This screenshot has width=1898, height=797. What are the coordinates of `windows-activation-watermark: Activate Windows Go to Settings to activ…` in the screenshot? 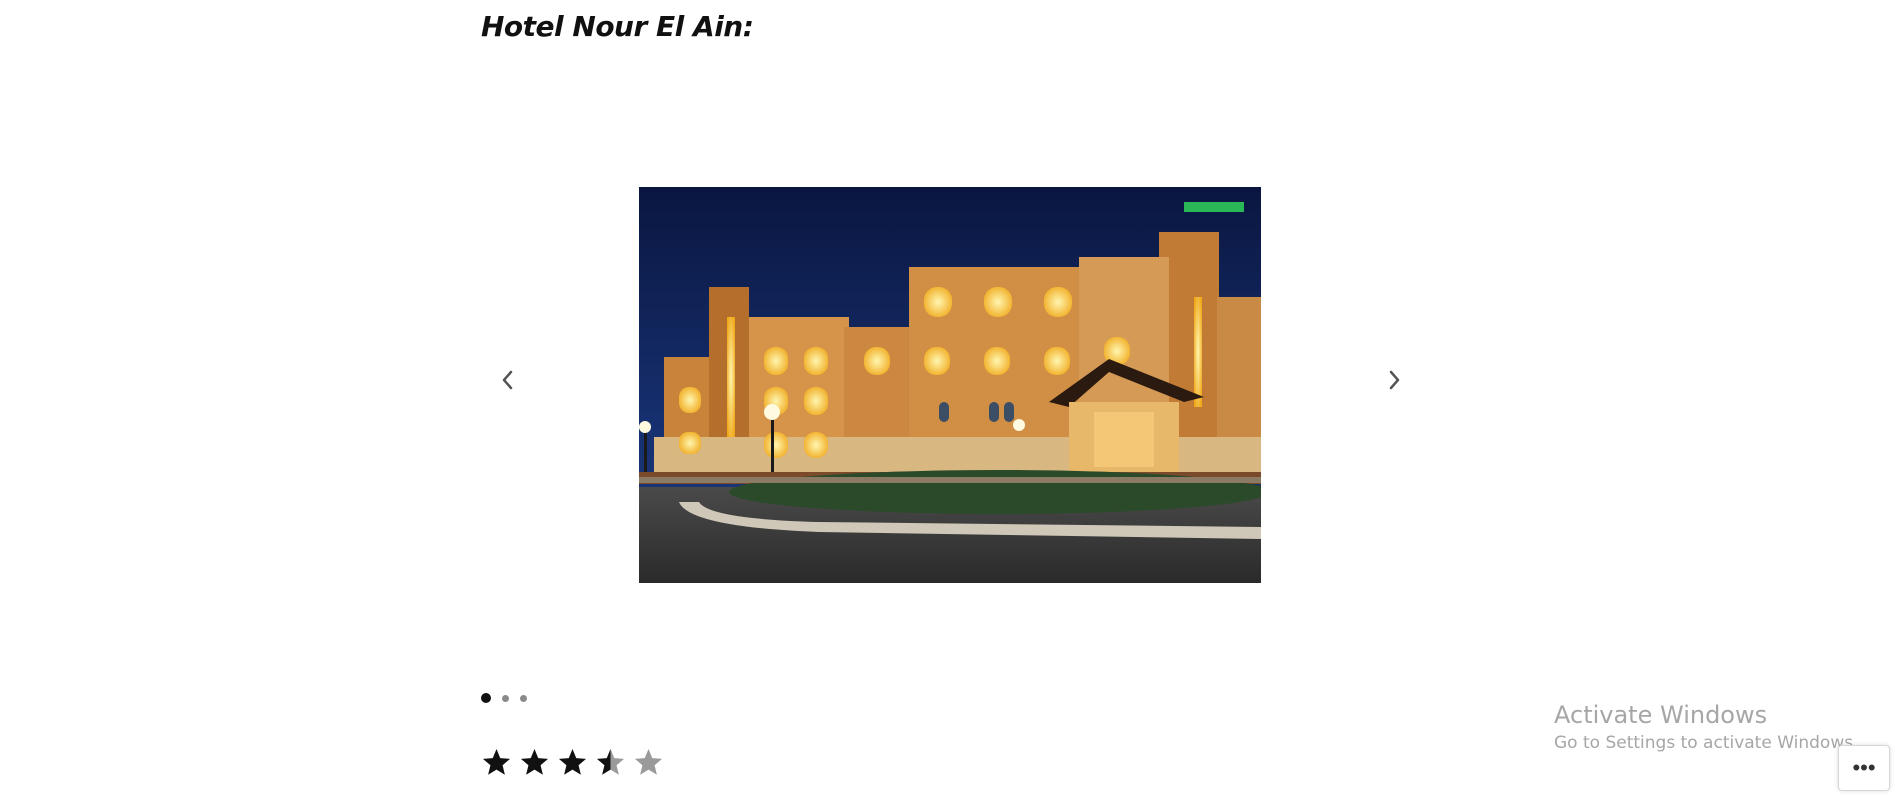 It's located at (1706, 728).